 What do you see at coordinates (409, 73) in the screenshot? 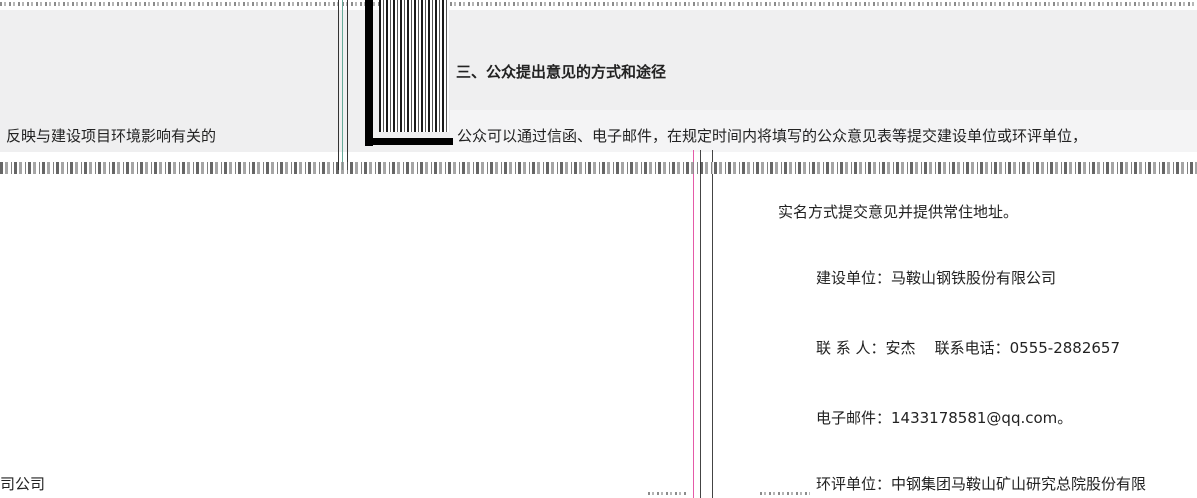
I see `dark-bracket-block` at bounding box center [409, 73].